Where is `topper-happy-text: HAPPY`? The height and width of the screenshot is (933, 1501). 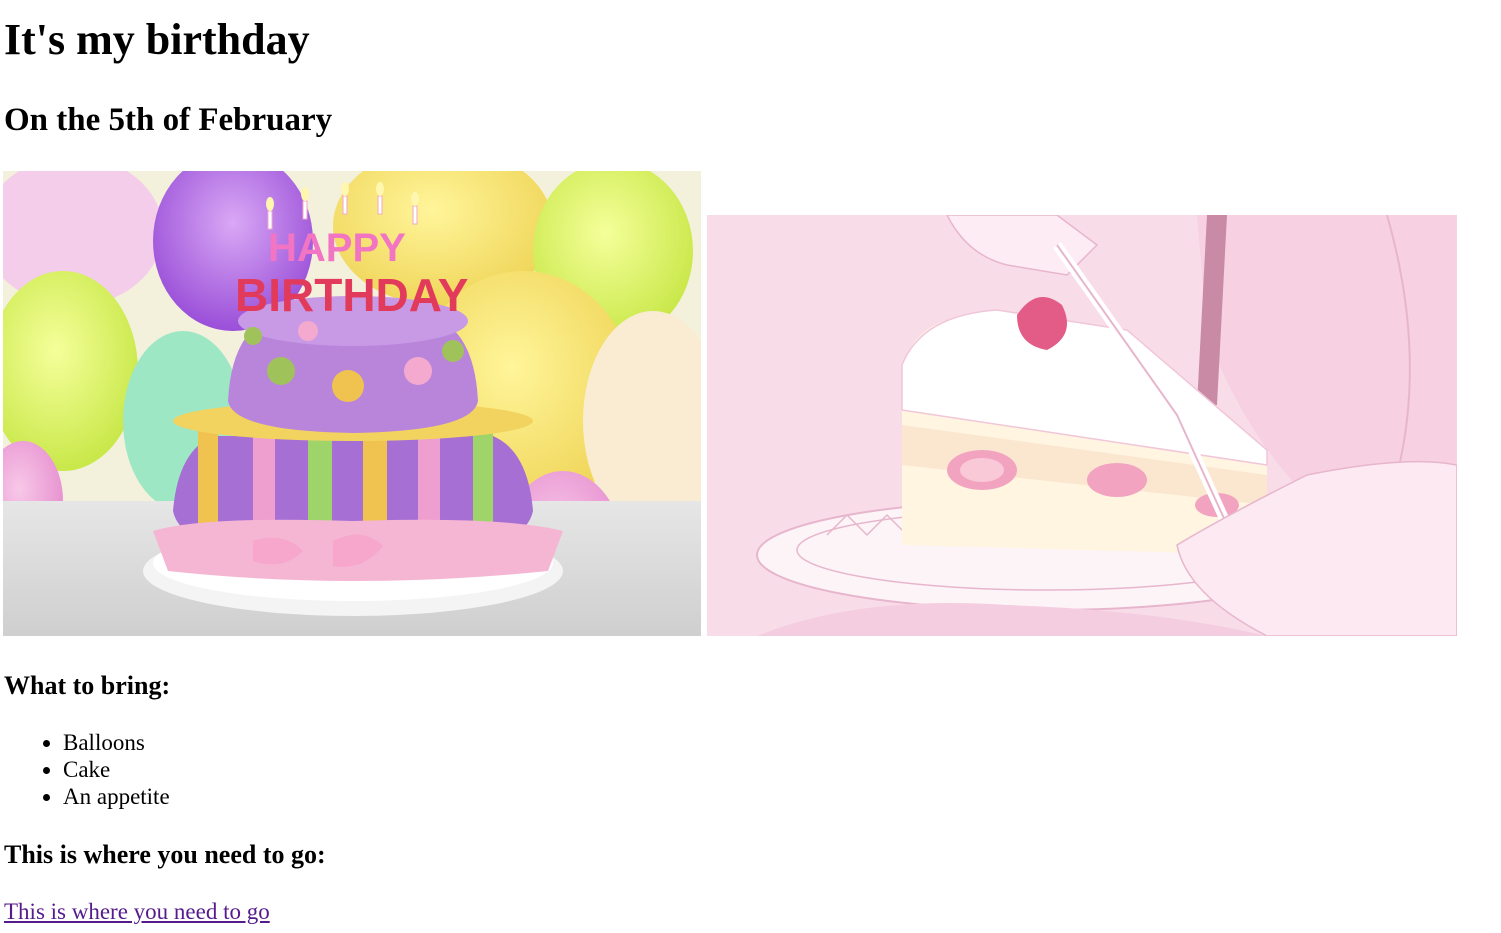 topper-happy-text: HAPPY is located at coordinates (337, 248).